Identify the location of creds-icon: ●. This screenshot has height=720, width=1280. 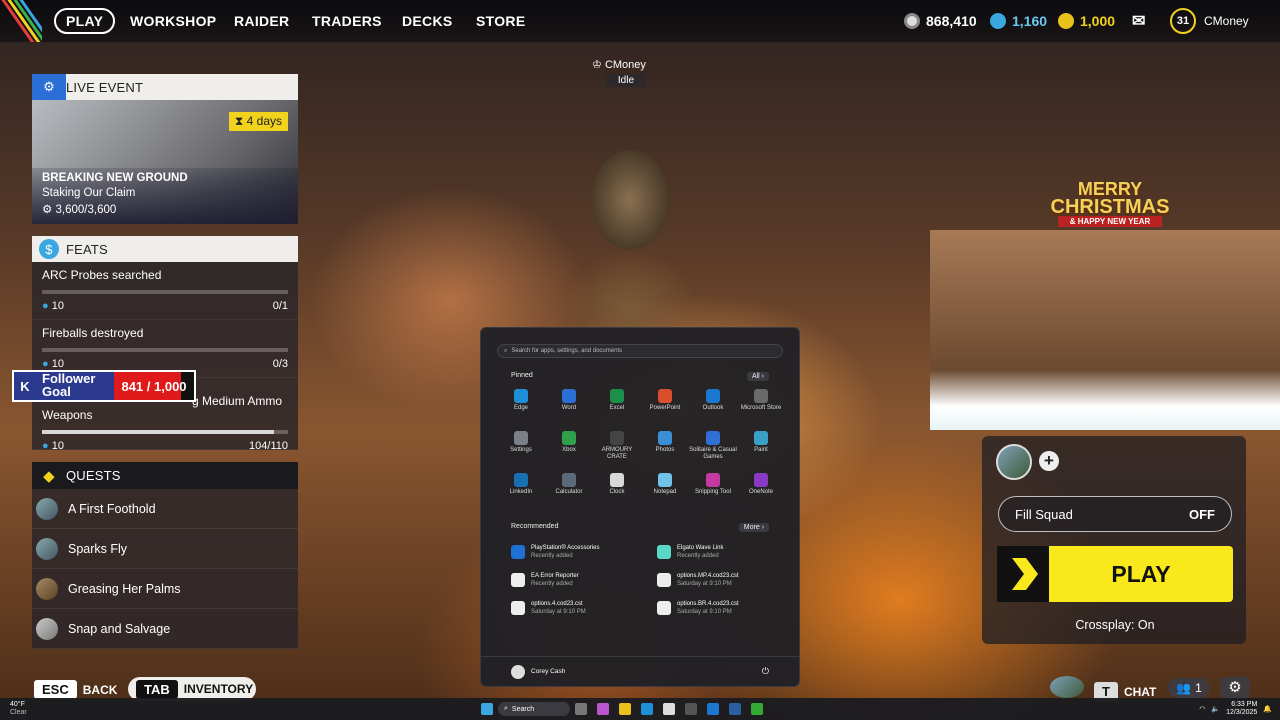
(45, 364).